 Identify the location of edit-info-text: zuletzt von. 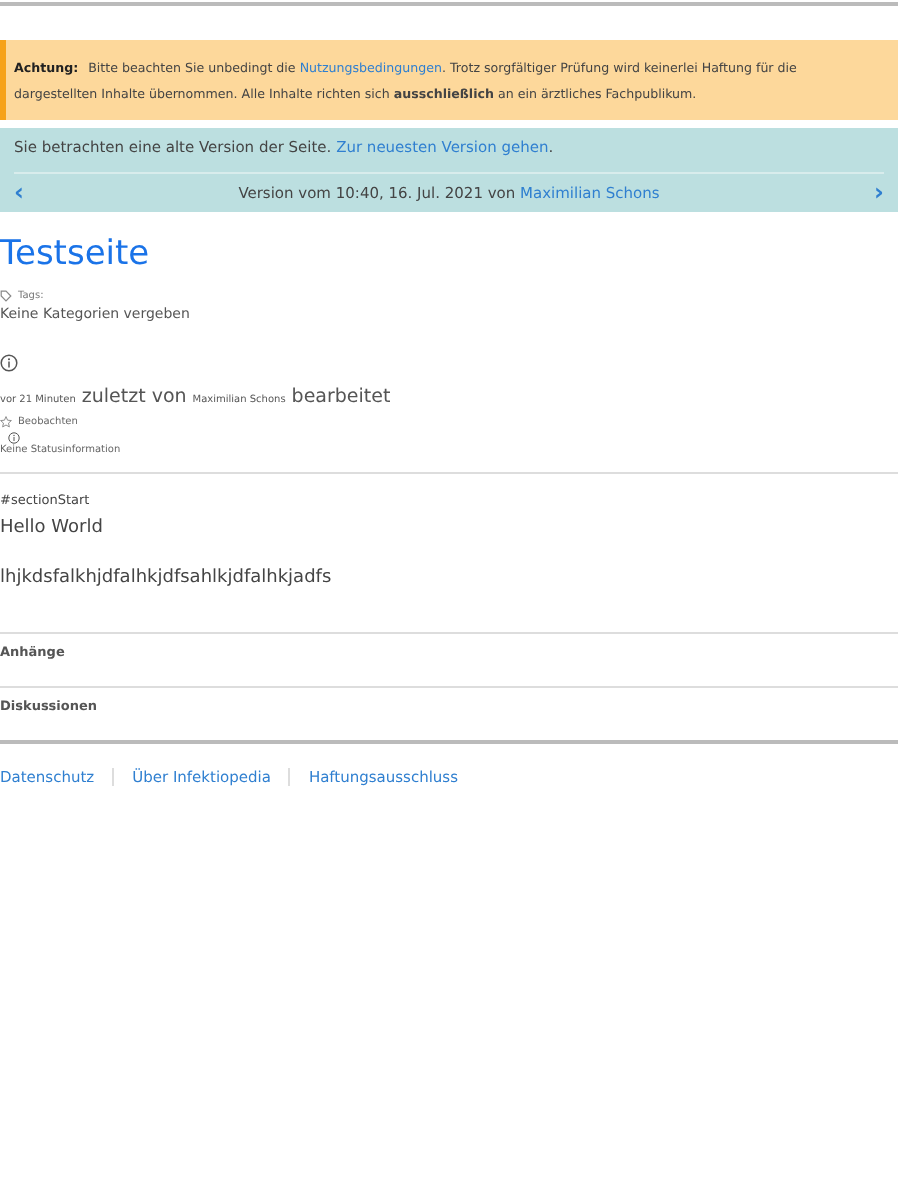
(134, 397).